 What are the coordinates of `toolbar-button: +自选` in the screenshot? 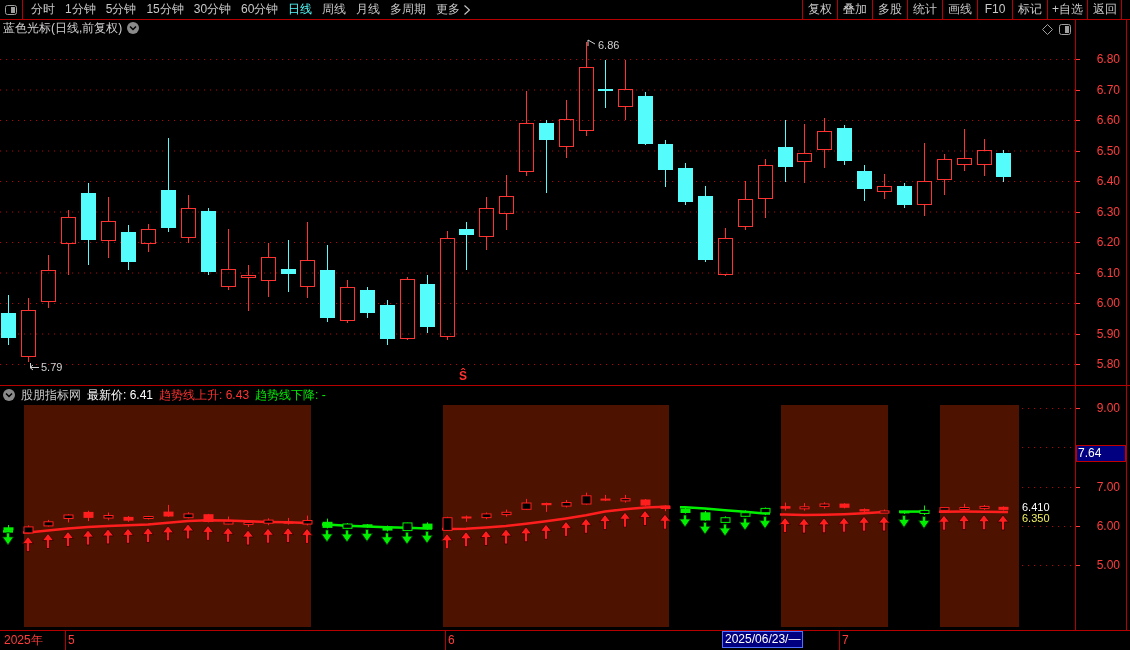 It's located at (1067, 9).